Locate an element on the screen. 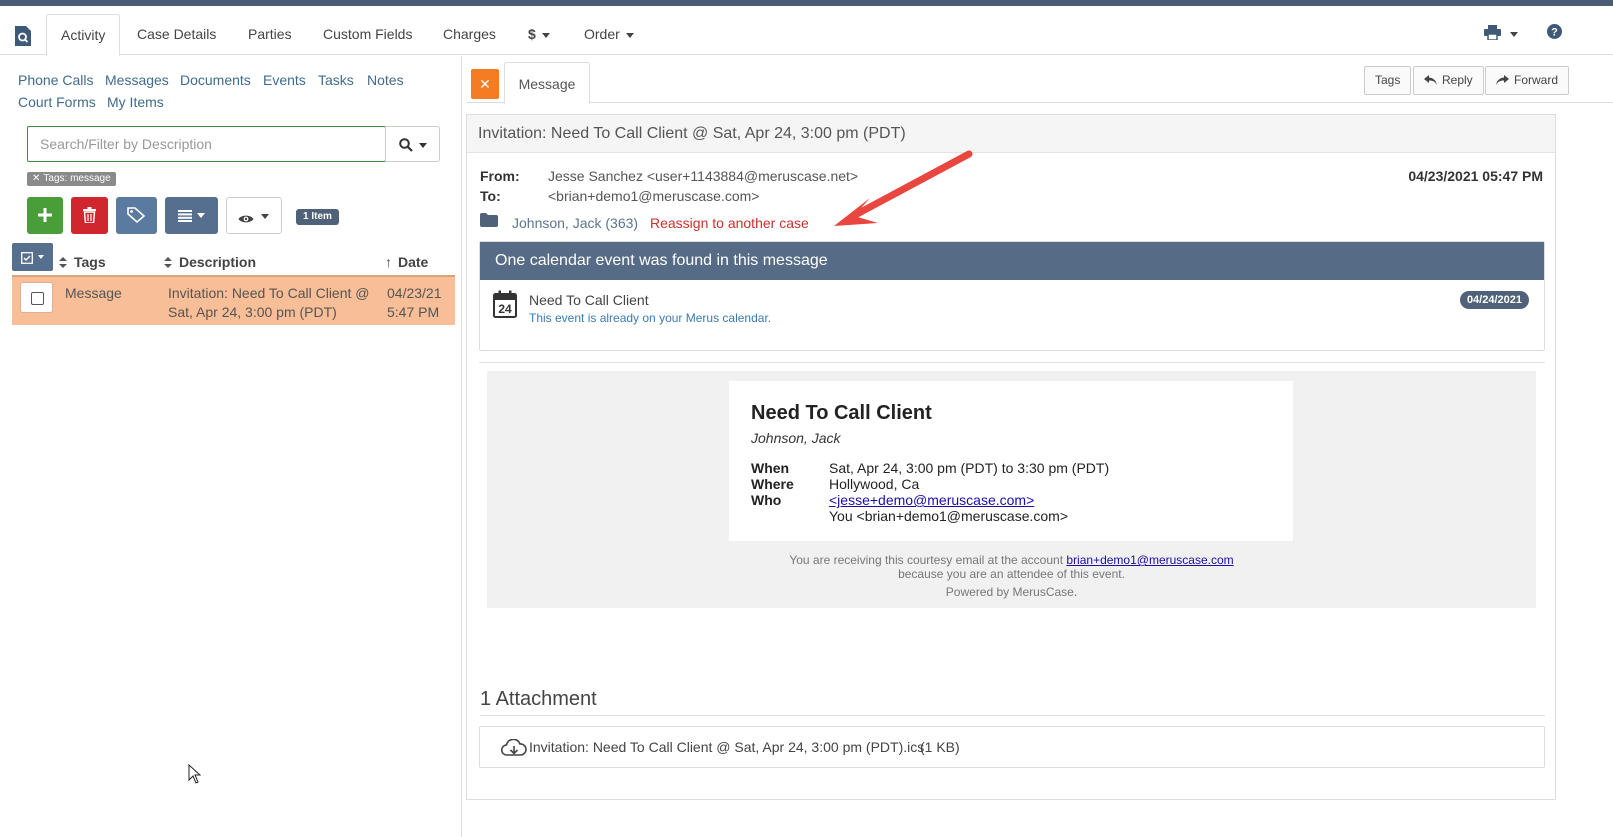 Image resolution: width=1613 pixels, height=837 pixels. checkbox-icon is located at coordinates (27, 259).